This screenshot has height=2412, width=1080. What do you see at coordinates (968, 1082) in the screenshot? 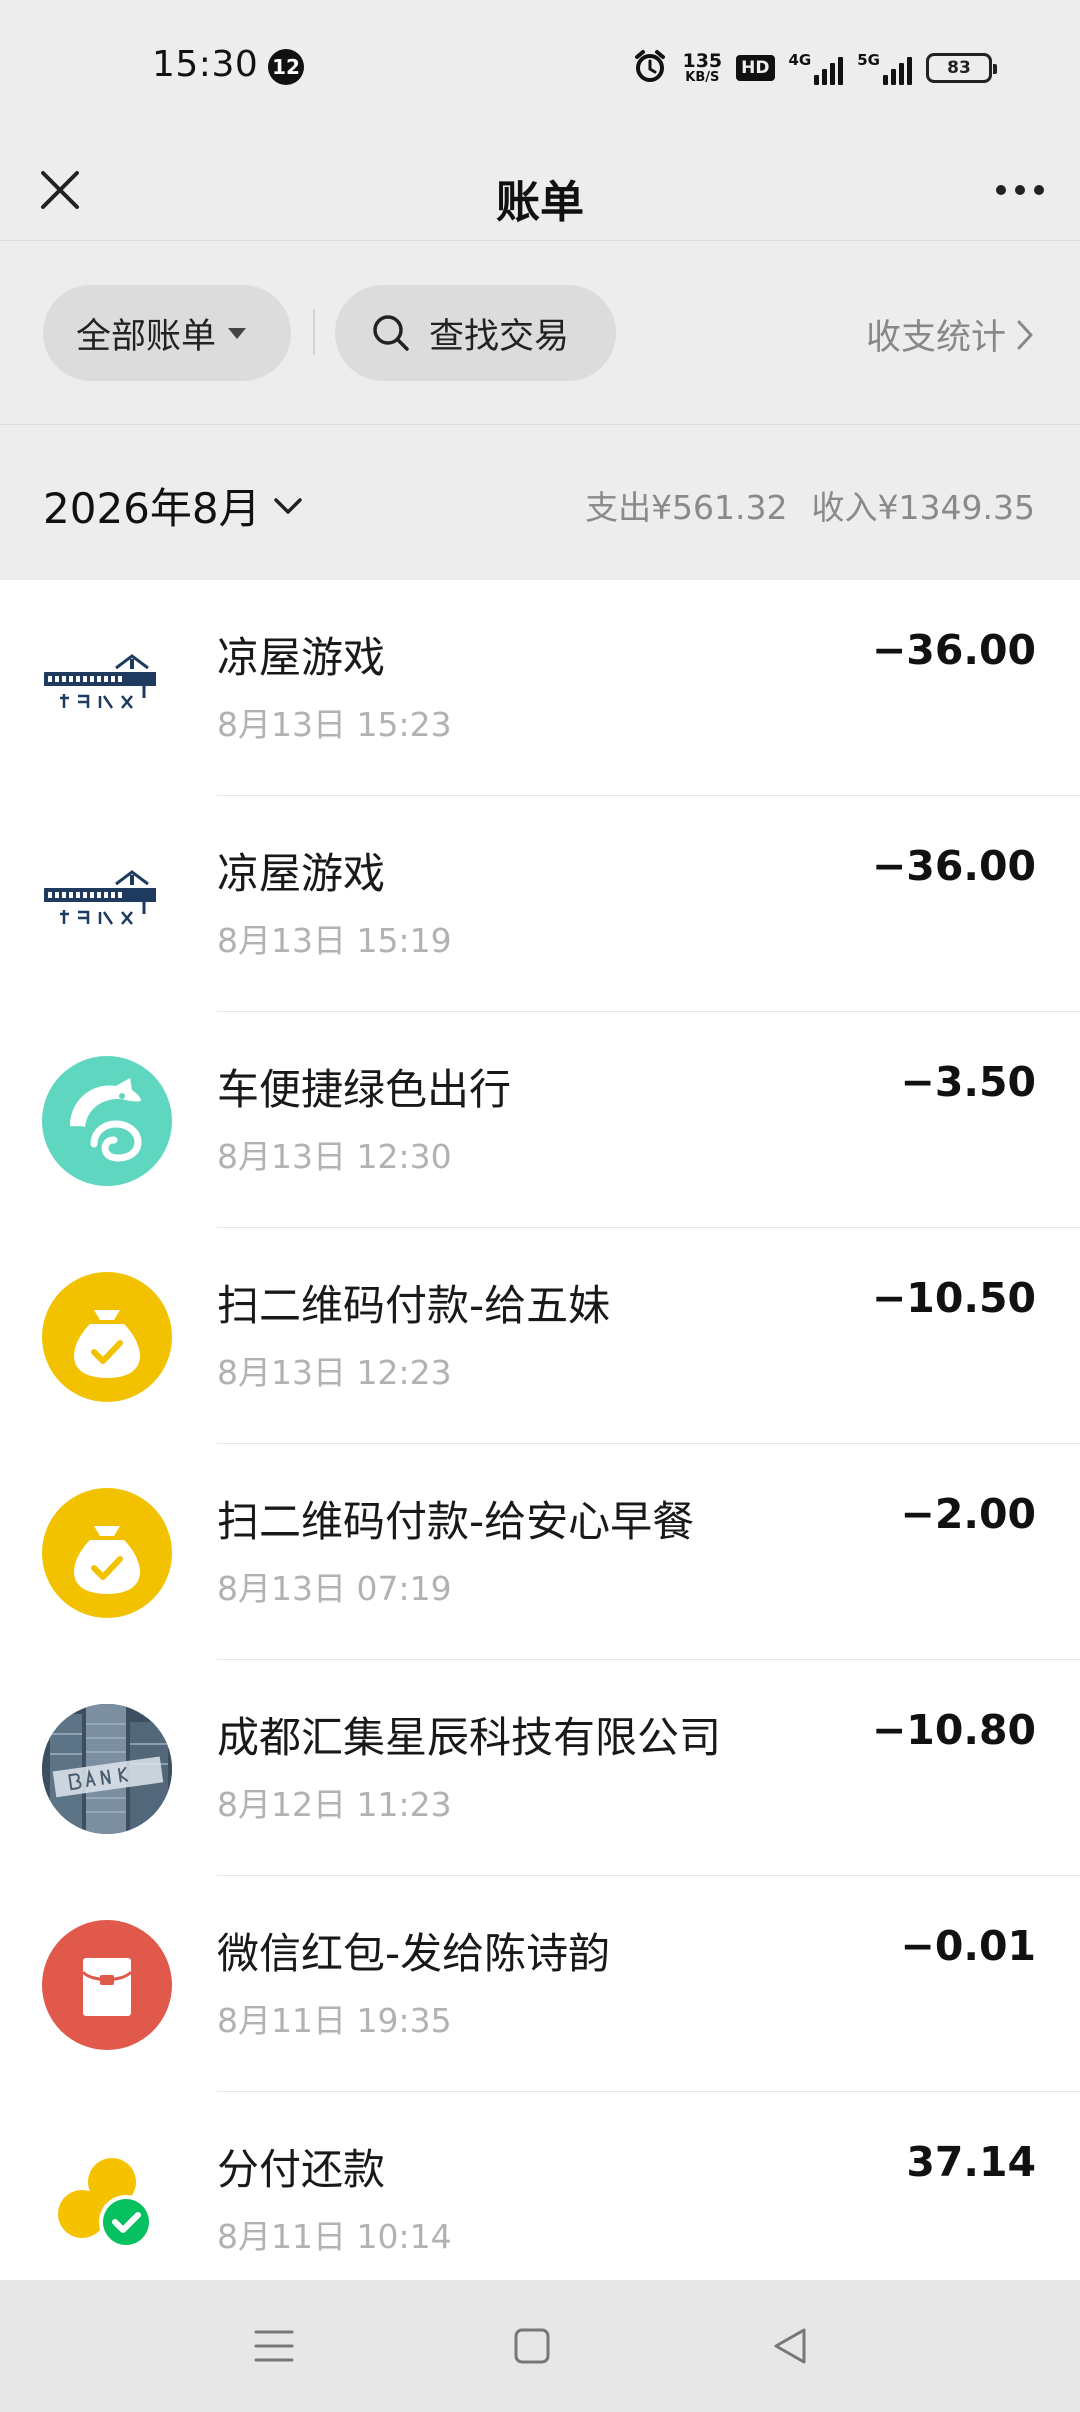
I see `transaction-amount: −3.50` at bounding box center [968, 1082].